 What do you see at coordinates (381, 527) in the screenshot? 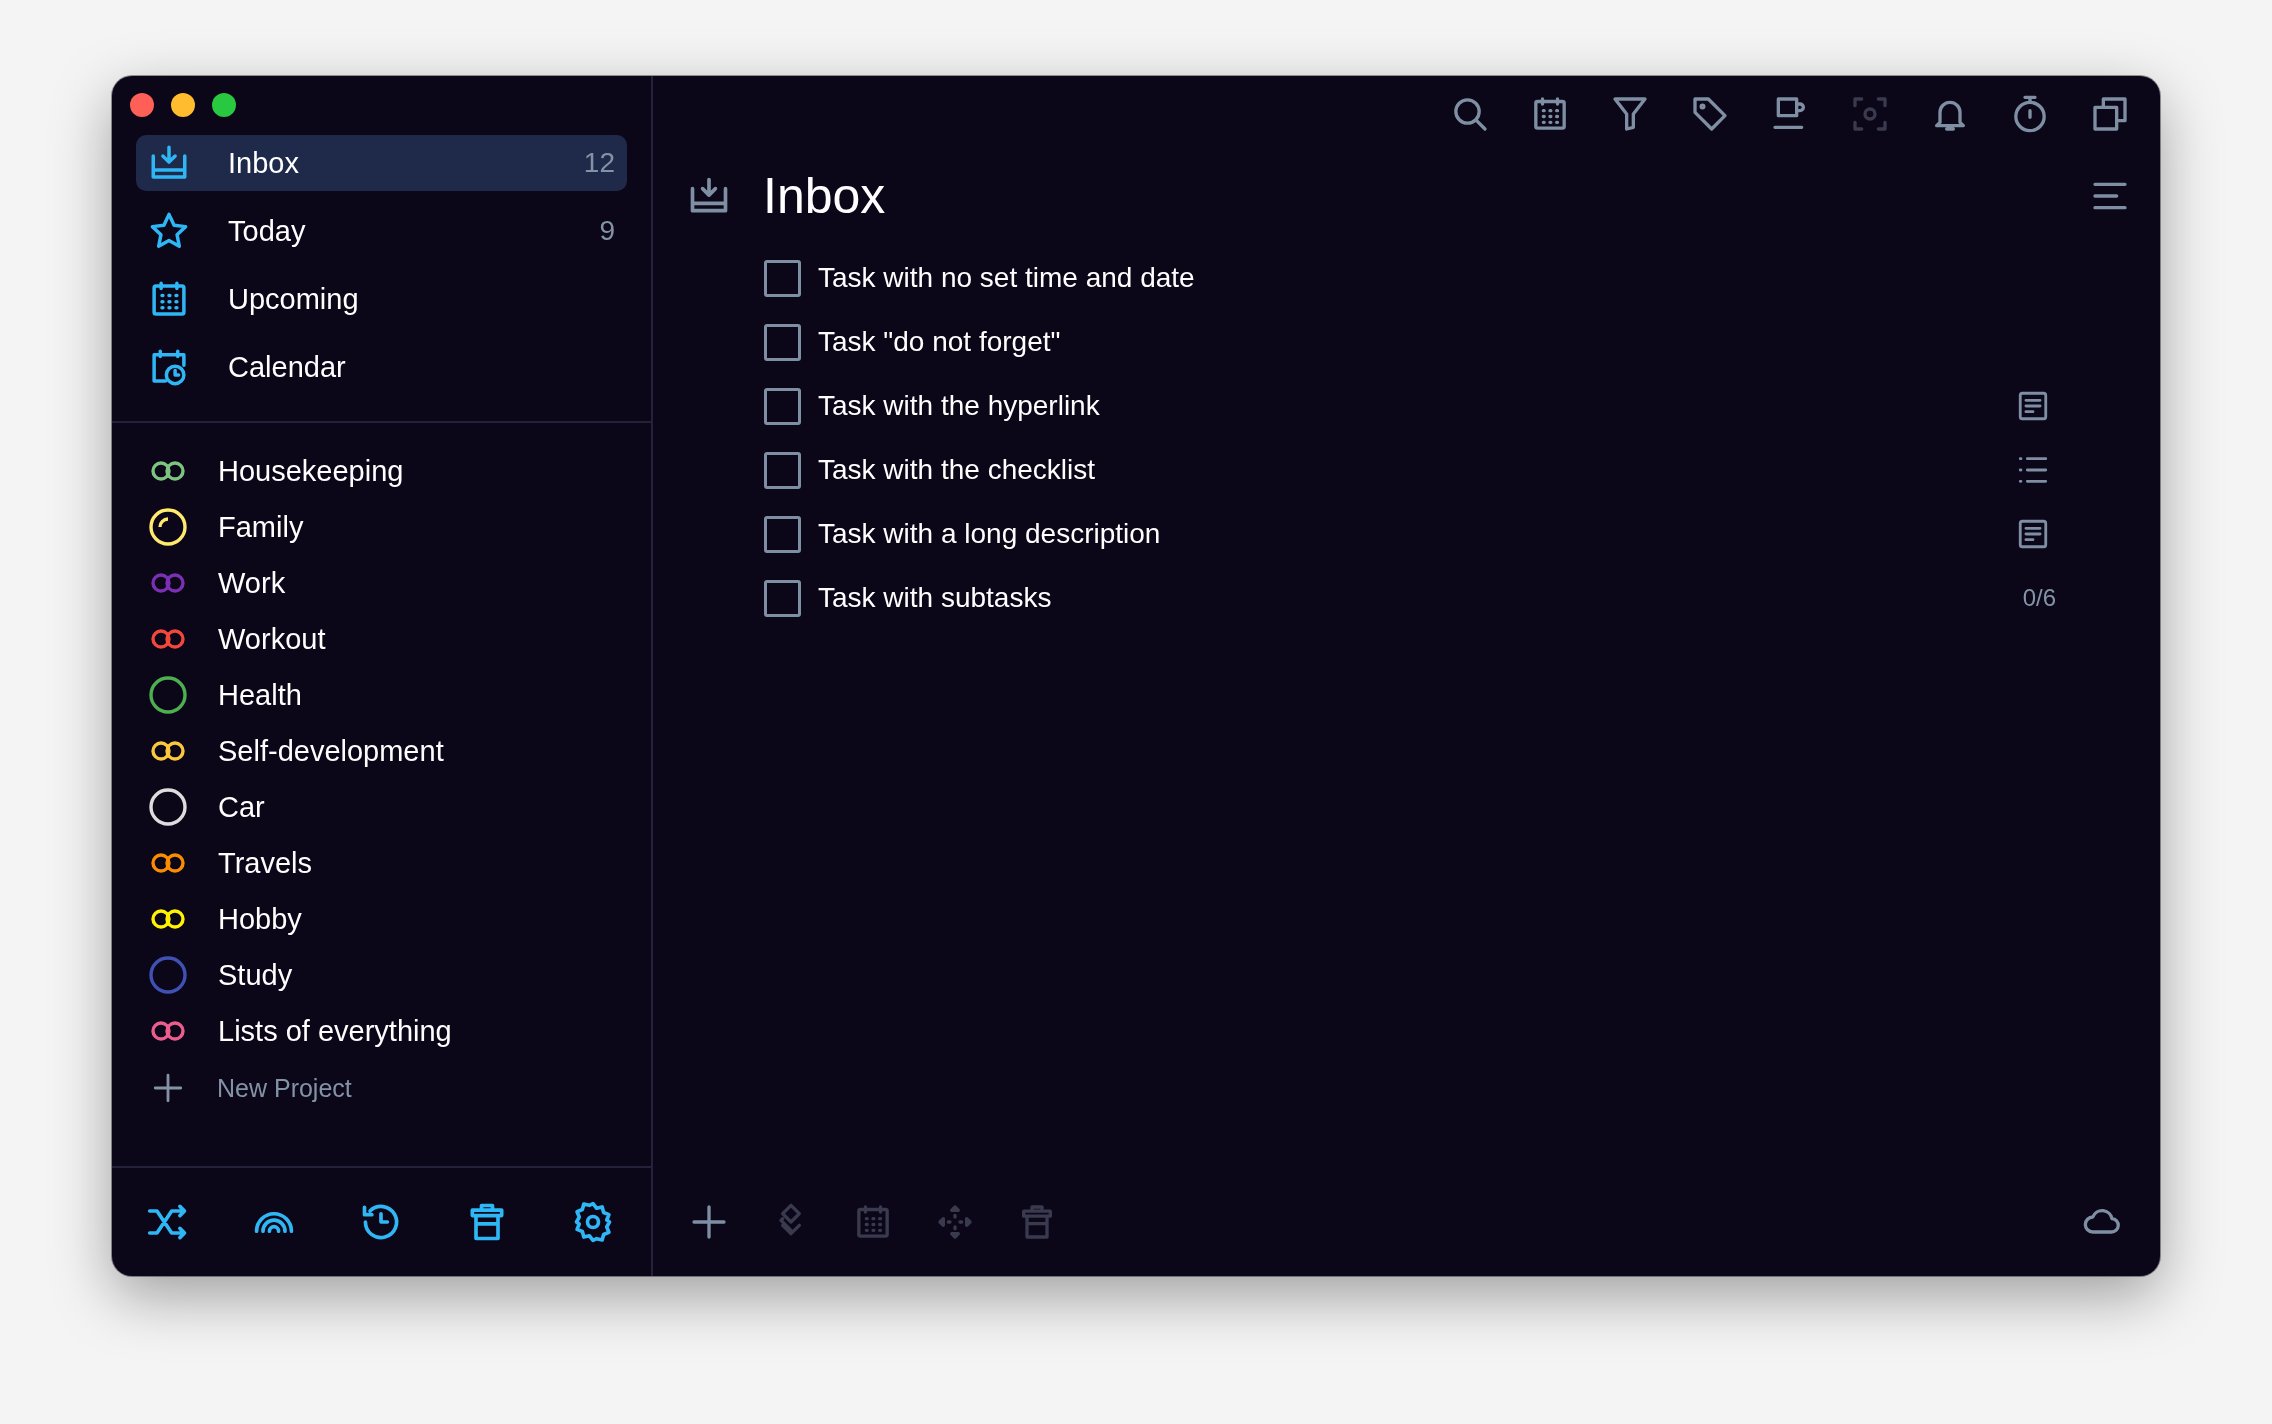
I see `project-item: Family` at bounding box center [381, 527].